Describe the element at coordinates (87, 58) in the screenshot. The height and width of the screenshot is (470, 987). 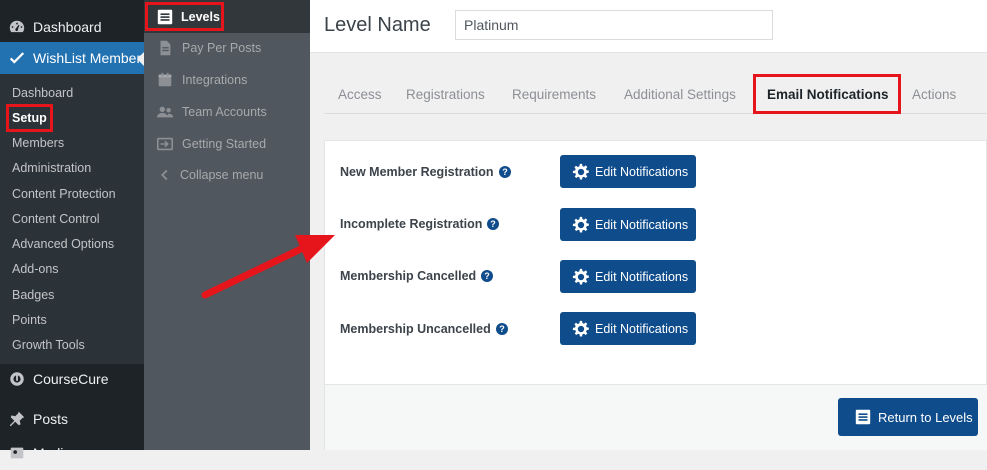
I see `wp-menu-wishlist-member-label: WishList Member` at that location.